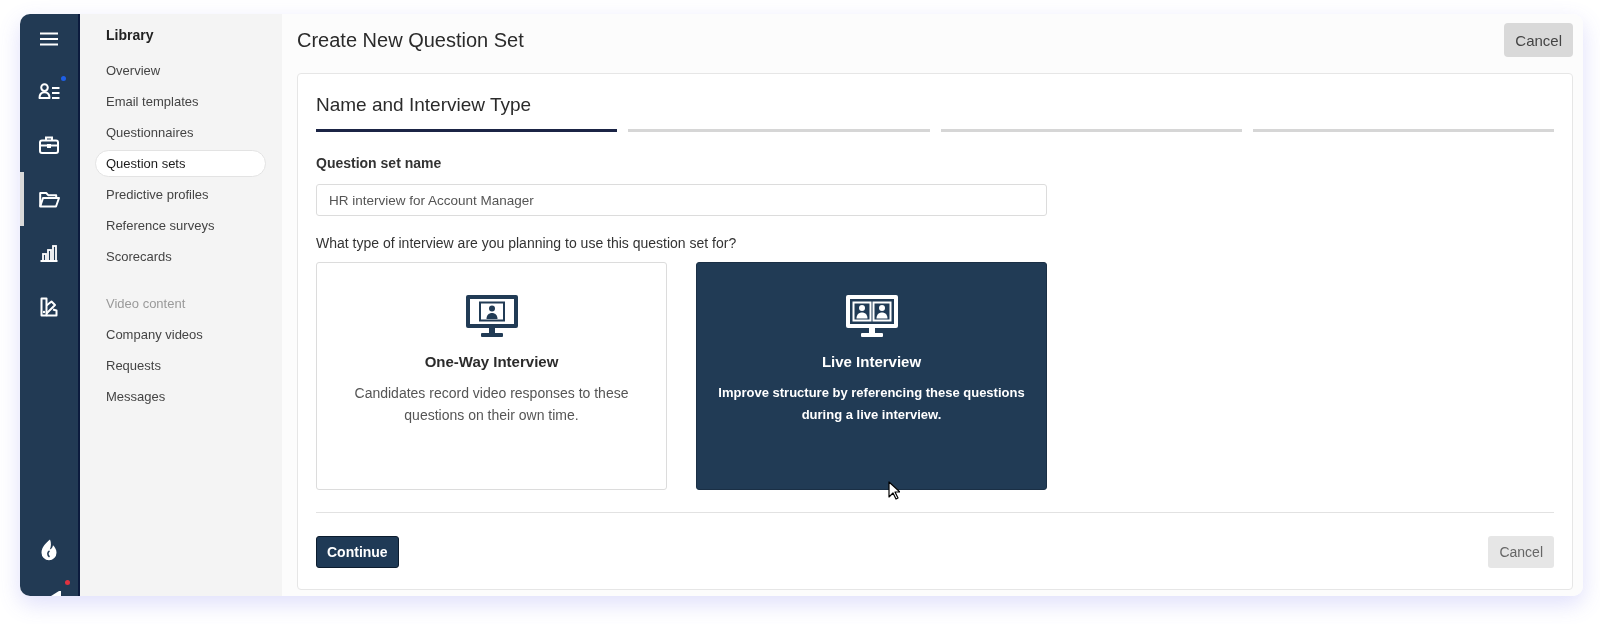 The image size is (1600, 624). I want to click on partial-icon, so click(56, 593).